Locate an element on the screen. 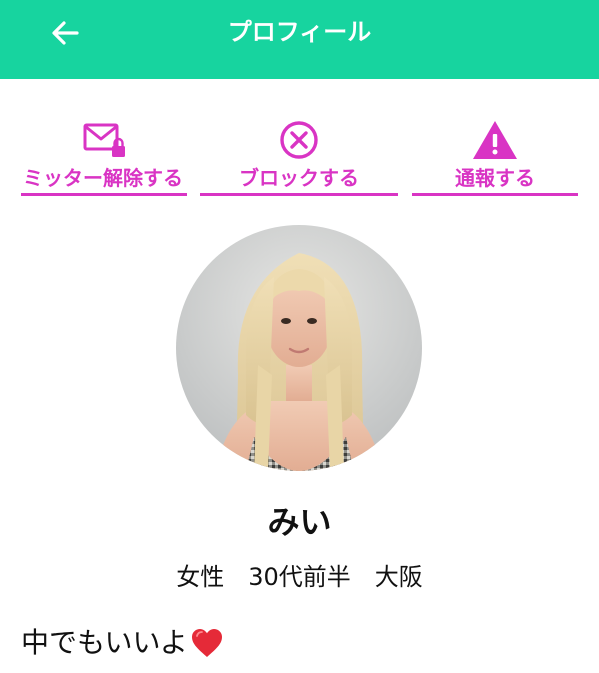 This screenshot has height=673, width=599. block-underline is located at coordinates (299, 194).